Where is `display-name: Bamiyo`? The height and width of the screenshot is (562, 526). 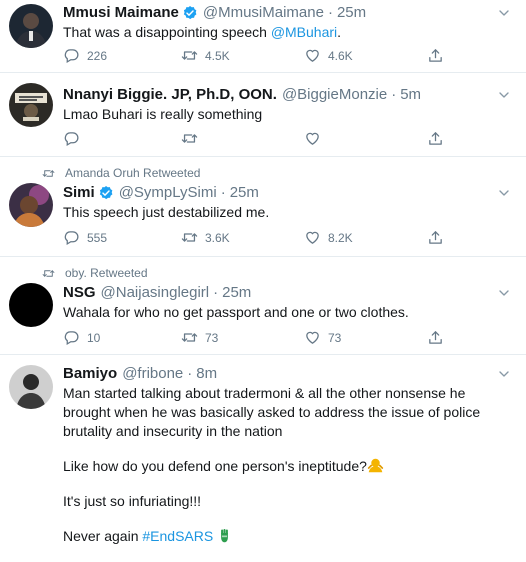
display-name: Bamiyo is located at coordinates (90, 374).